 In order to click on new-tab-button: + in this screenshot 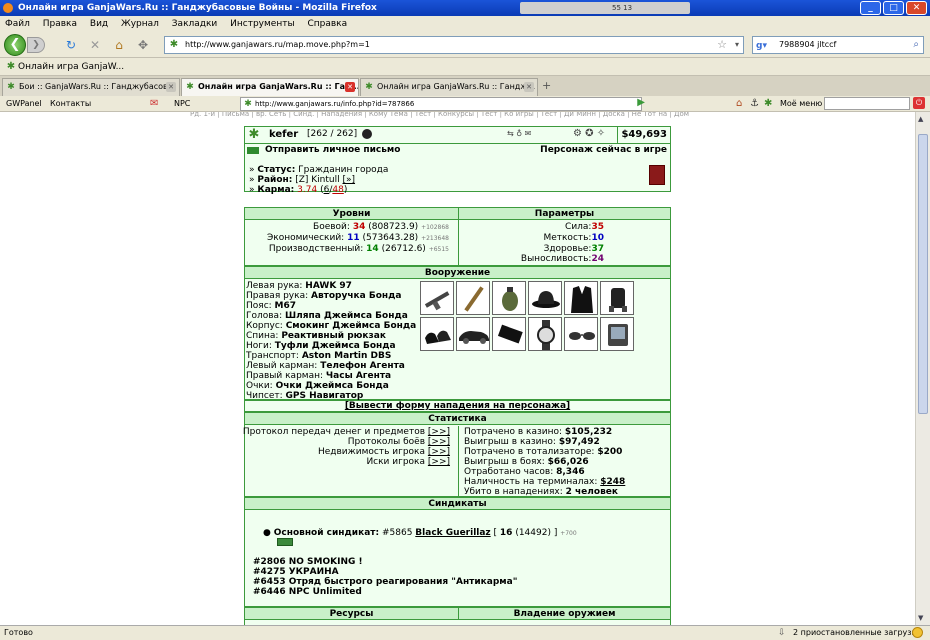, I will do `click(546, 85)`.